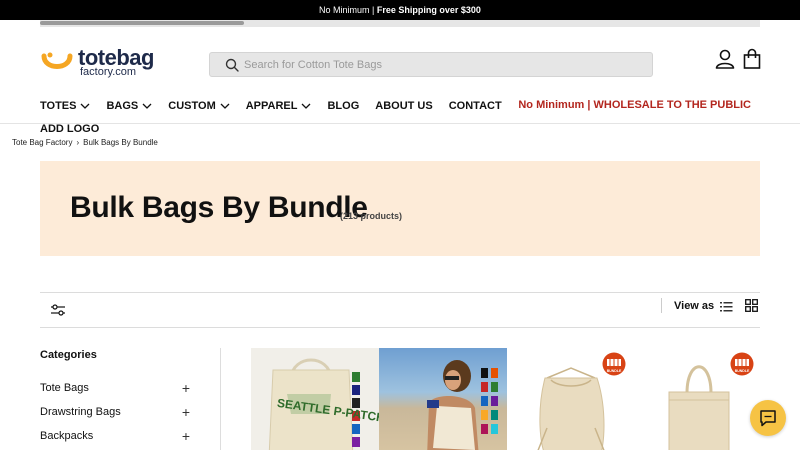 This screenshot has width=800, height=450. I want to click on chat-bubble-icon, so click(768, 418).